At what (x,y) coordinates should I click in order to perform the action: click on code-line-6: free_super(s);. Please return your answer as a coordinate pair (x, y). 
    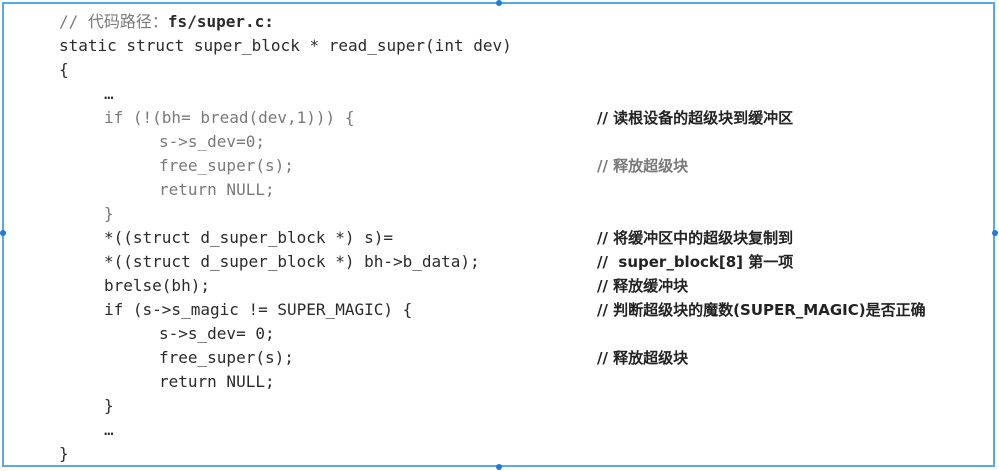
    Looking at the image, I should click on (226, 165).